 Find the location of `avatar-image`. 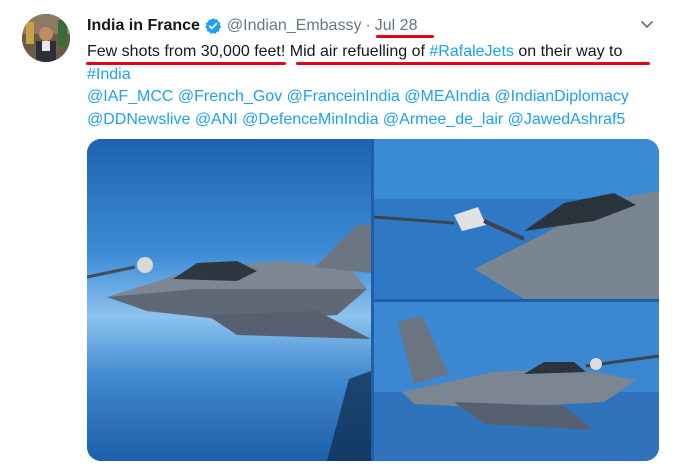

avatar-image is located at coordinates (46, 38).